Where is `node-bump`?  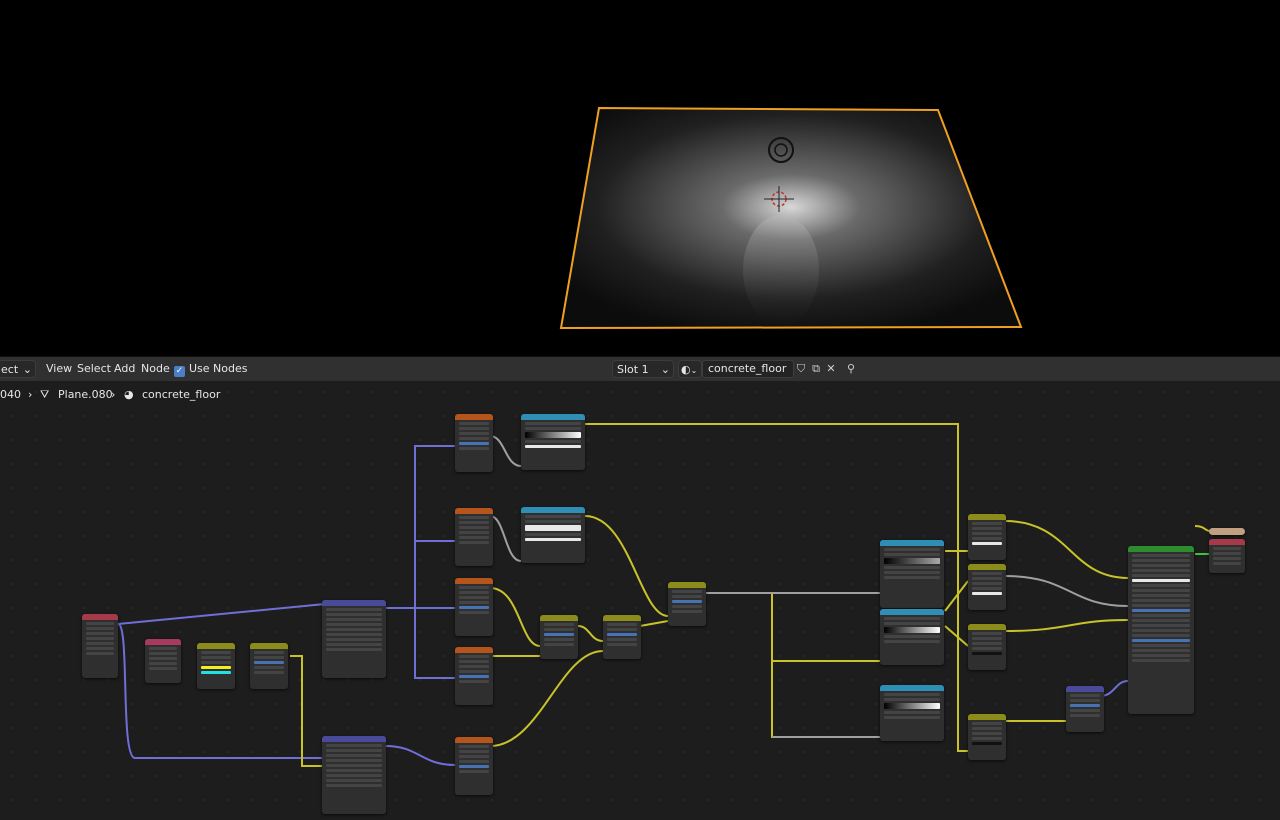
node-bump is located at coordinates (1085, 709).